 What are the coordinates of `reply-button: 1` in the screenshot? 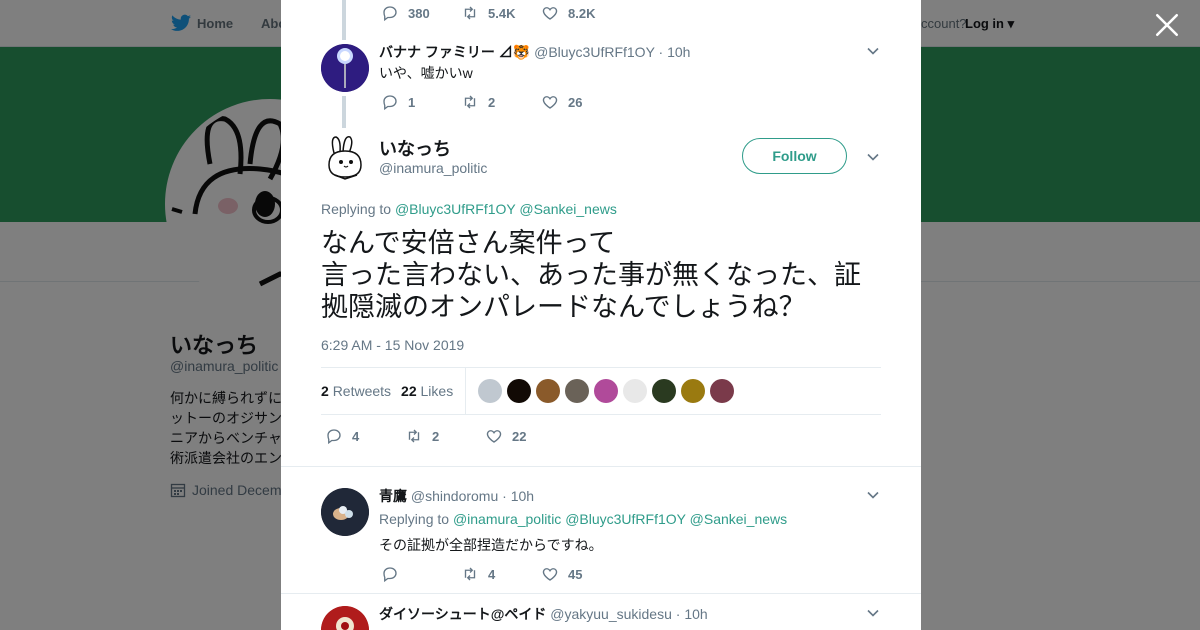 It's located at (421, 102).